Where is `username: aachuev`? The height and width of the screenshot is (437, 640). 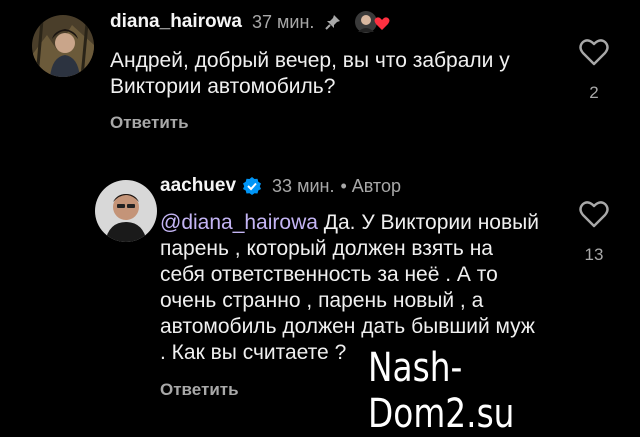
username: aachuev is located at coordinates (198, 186).